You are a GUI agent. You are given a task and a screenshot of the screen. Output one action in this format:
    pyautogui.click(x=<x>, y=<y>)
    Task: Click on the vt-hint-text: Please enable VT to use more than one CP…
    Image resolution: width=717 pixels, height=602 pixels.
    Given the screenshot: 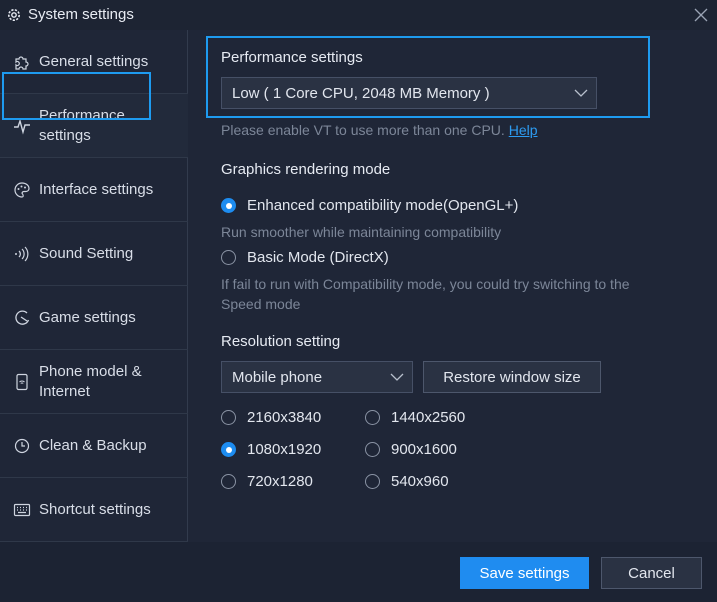 What is the action you would take?
    pyautogui.click(x=363, y=130)
    